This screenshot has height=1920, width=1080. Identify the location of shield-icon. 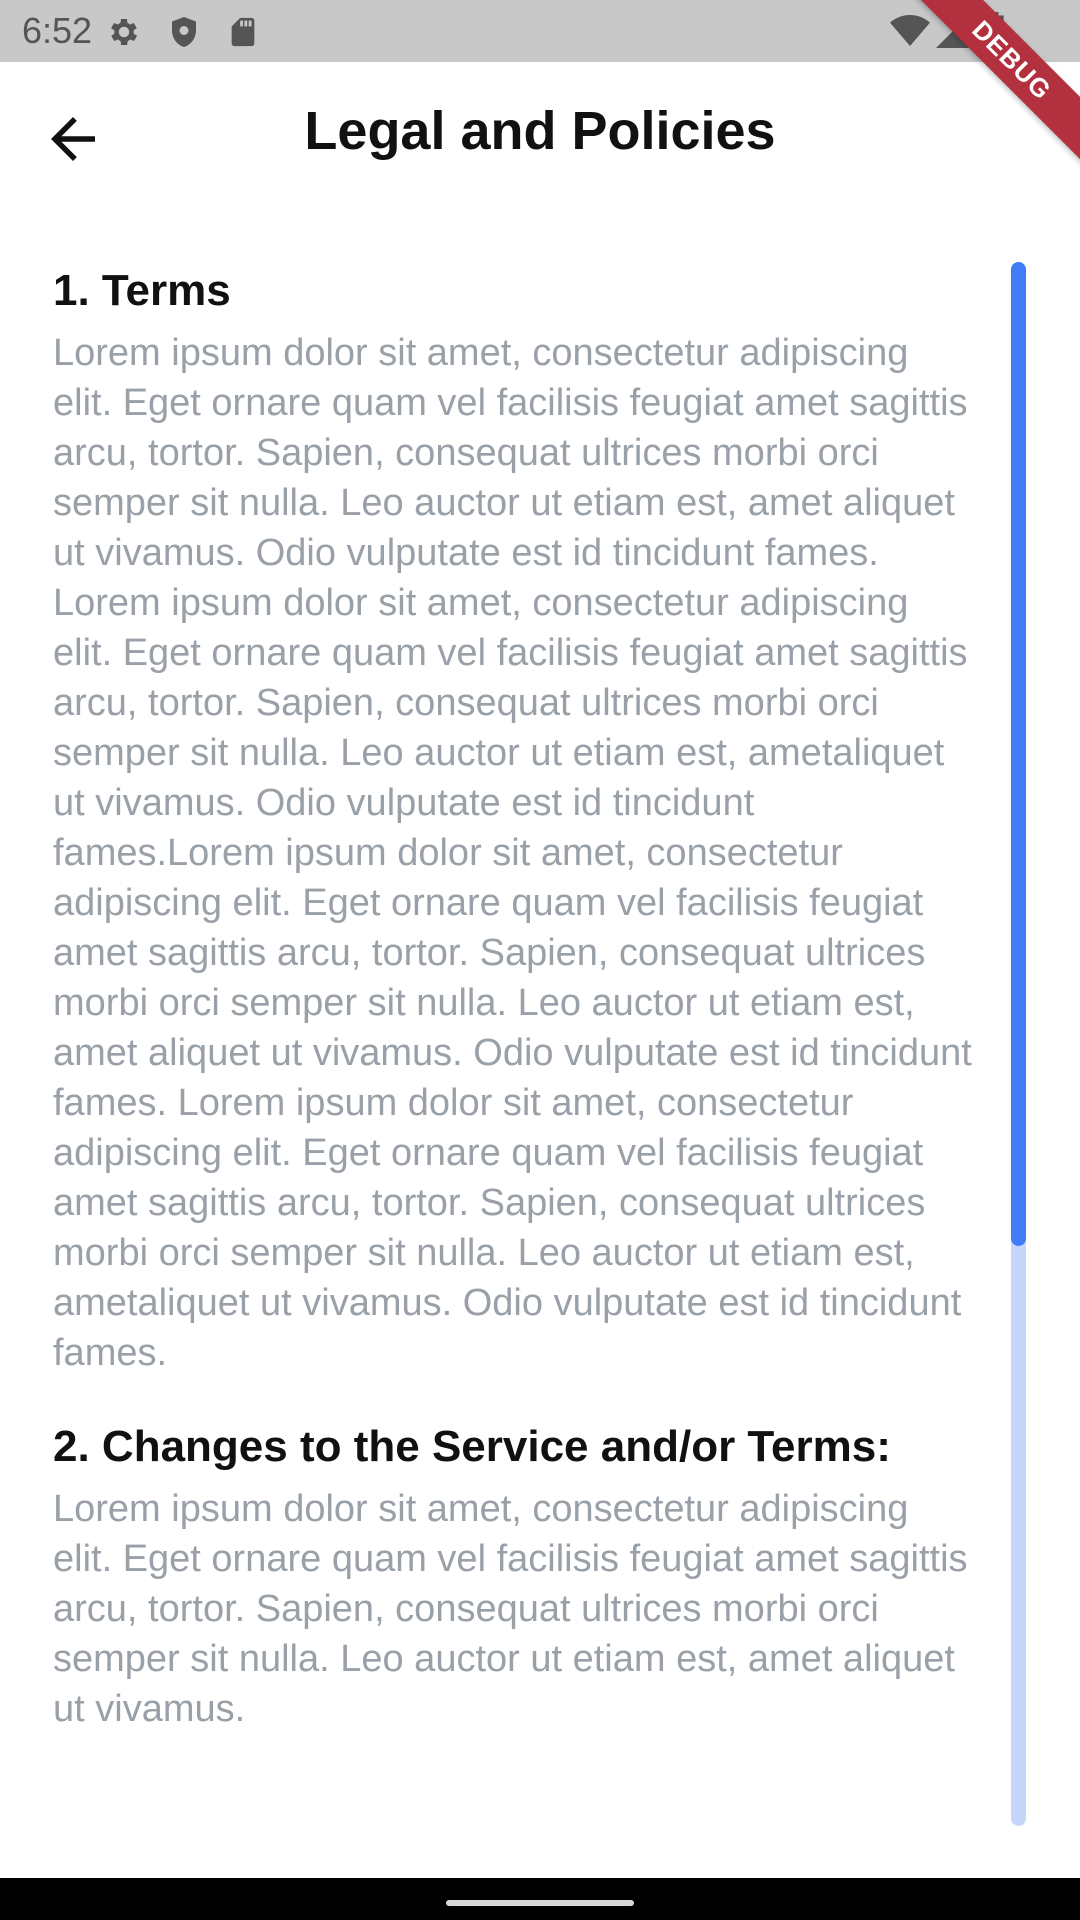
(184, 32).